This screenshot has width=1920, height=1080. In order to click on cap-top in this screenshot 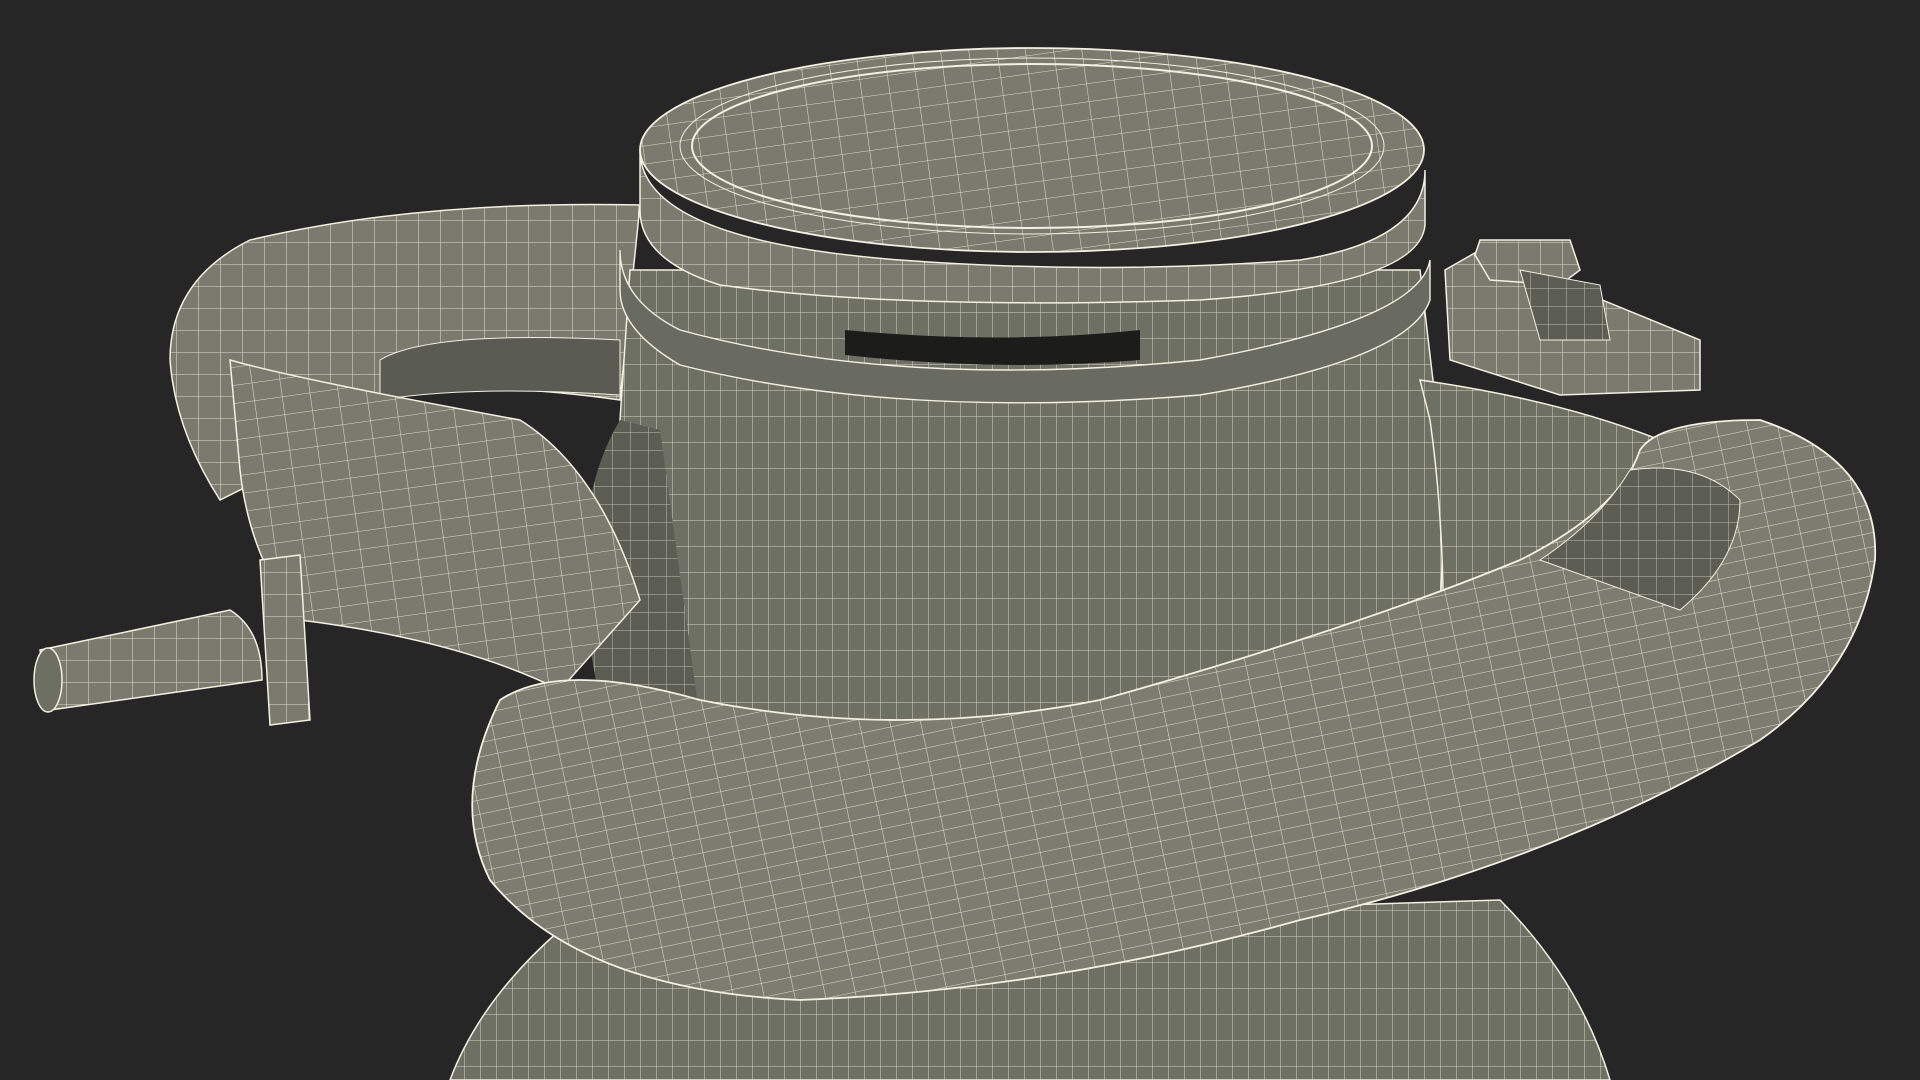, I will do `click(1032, 150)`.